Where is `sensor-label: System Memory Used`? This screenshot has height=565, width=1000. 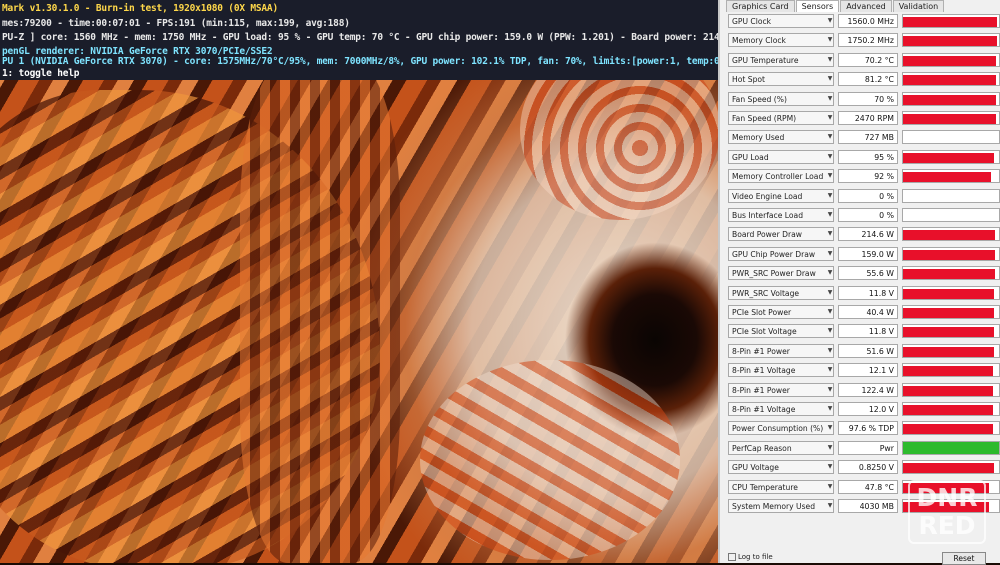
sensor-label: System Memory Used is located at coordinates (781, 506).